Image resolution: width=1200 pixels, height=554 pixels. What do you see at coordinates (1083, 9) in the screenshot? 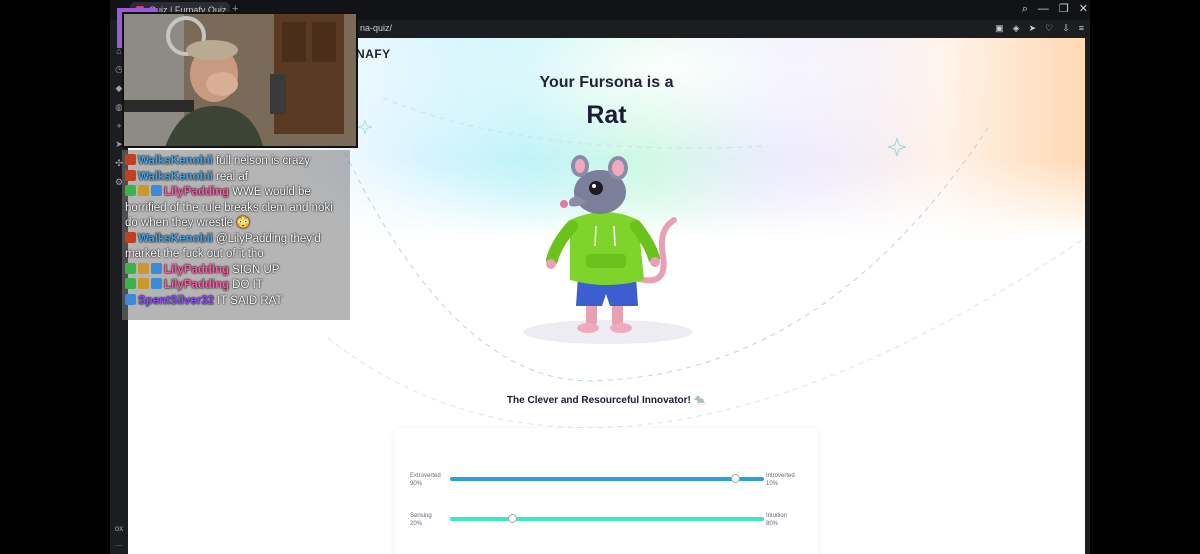
I see `close-icon: ✕` at bounding box center [1083, 9].